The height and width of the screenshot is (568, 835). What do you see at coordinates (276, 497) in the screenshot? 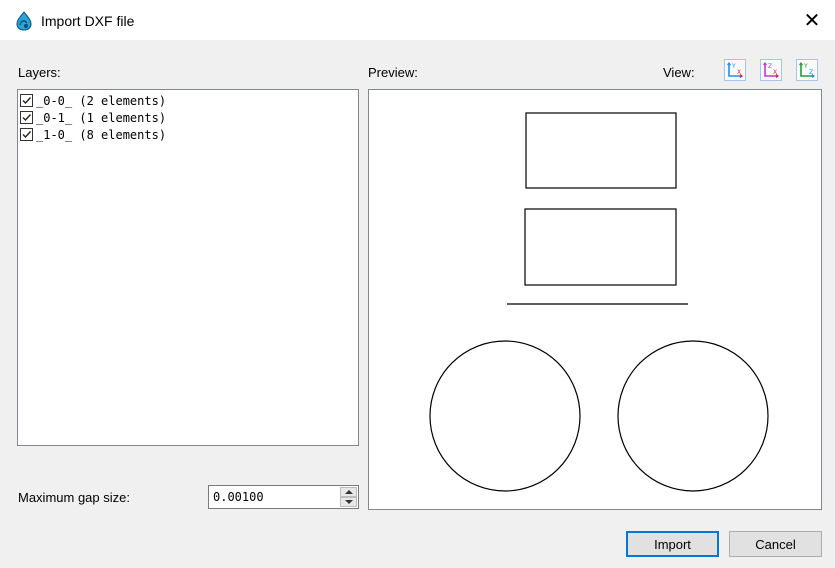
I see `gap-input` at bounding box center [276, 497].